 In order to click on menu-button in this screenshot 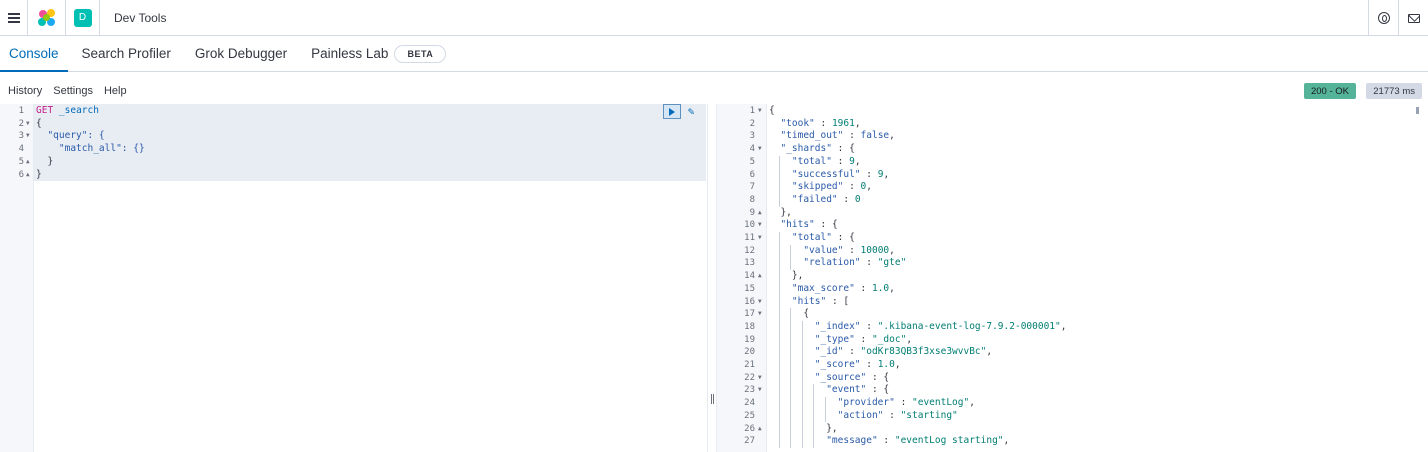, I will do `click(14, 18)`.